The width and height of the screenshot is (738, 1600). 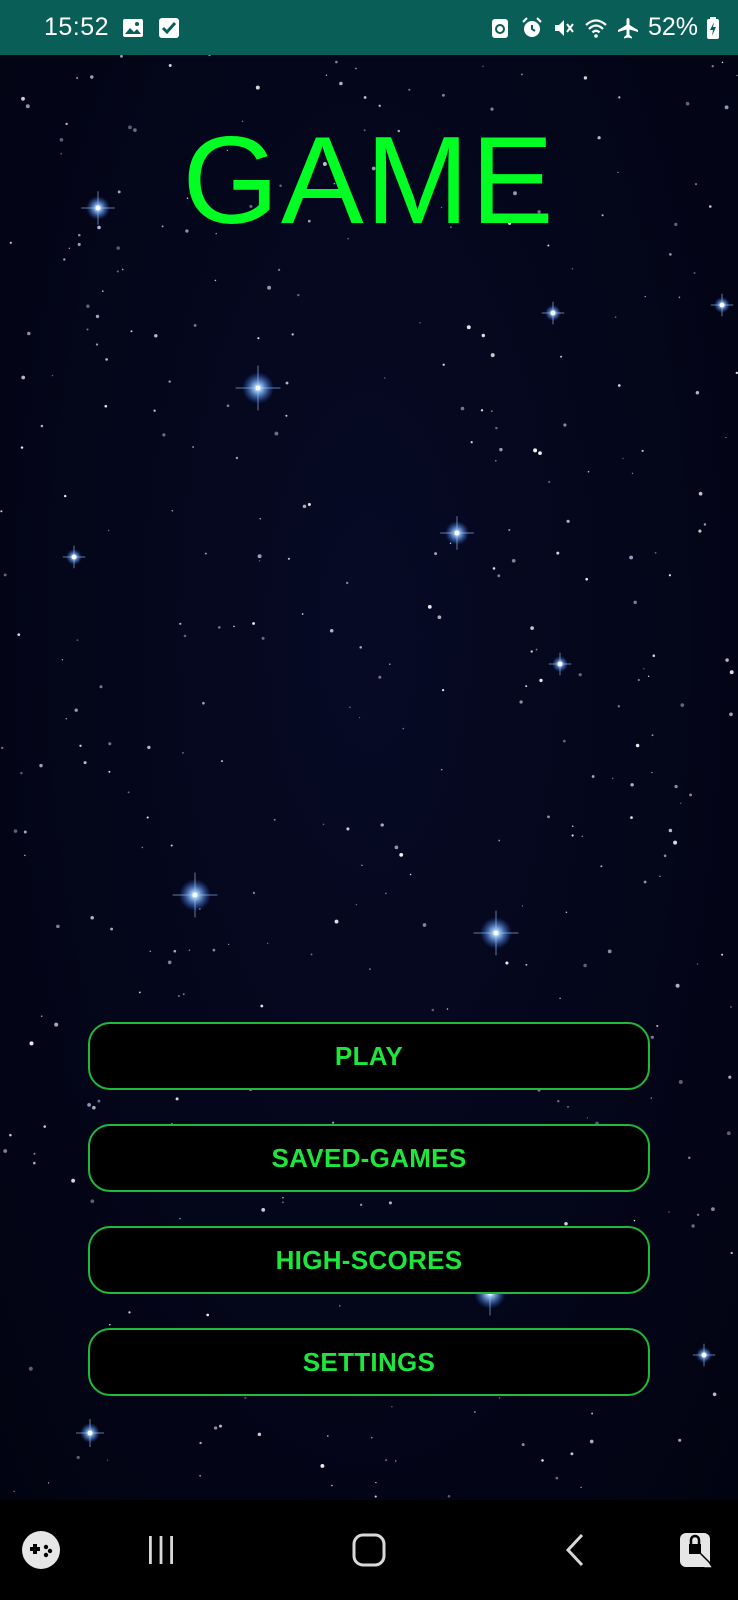 What do you see at coordinates (369, 1260) in the screenshot?
I see `high-scores-button: HIGH-SCORES` at bounding box center [369, 1260].